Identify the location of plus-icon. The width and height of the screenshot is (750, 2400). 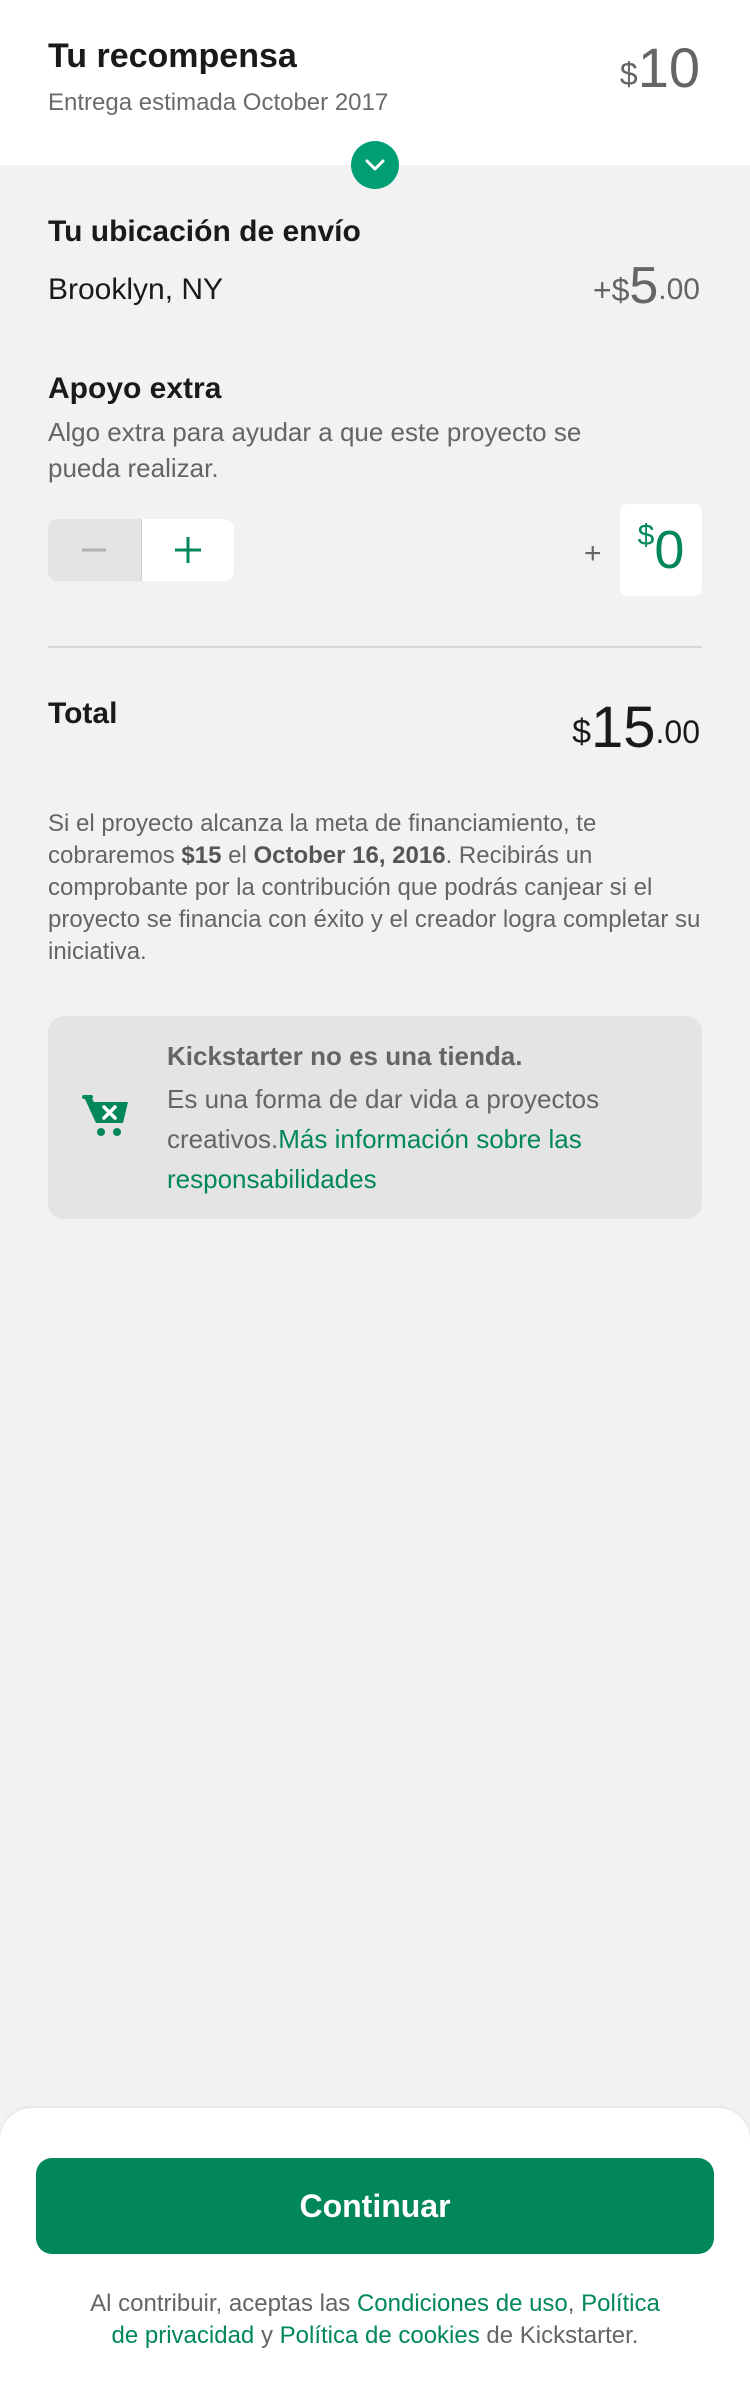
(187, 550).